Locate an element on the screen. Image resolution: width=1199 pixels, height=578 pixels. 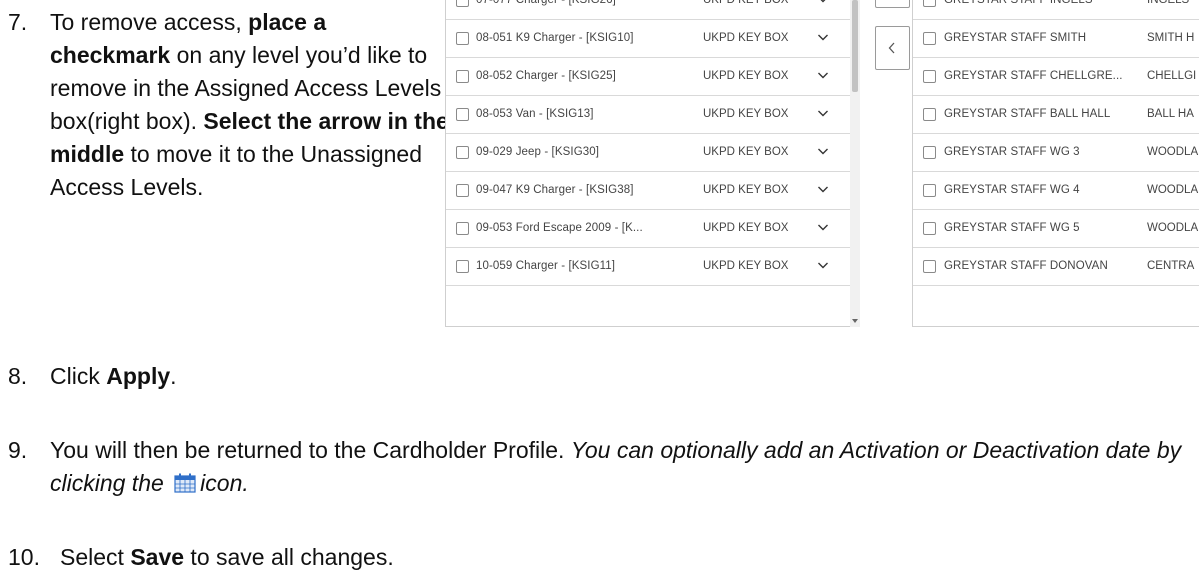
step-number: 8. is located at coordinates (18, 376).